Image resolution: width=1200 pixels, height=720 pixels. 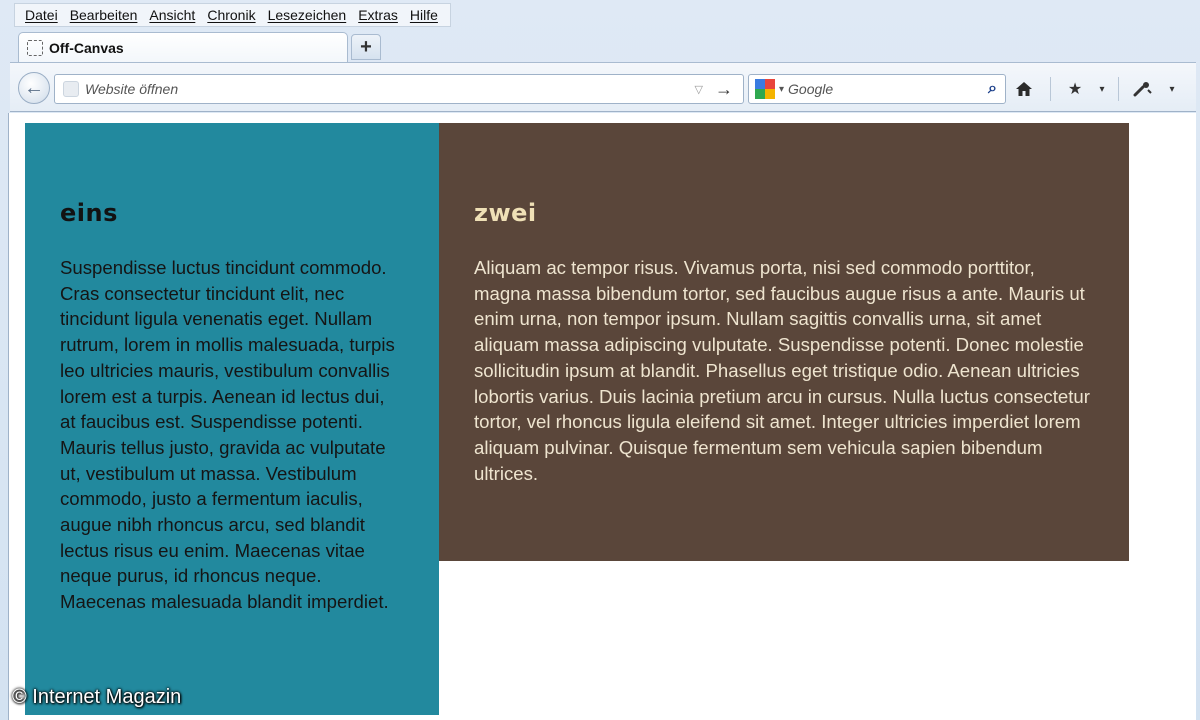 I want to click on search-engine-dropdown-icon: ▾, so click(x=781, y=89).